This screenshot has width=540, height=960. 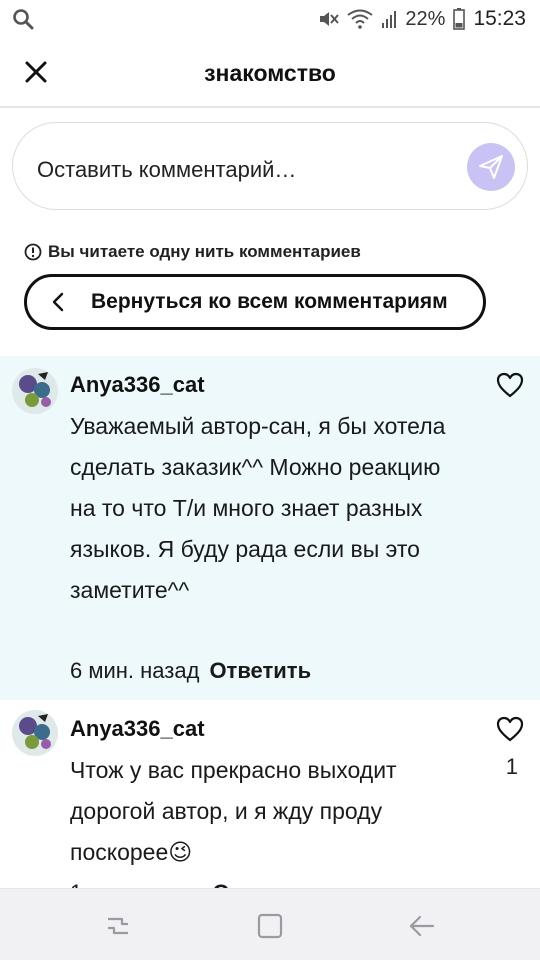 I want to click on comment-meta: 6 мин. назад Ответить, so click(x=190, y=671).